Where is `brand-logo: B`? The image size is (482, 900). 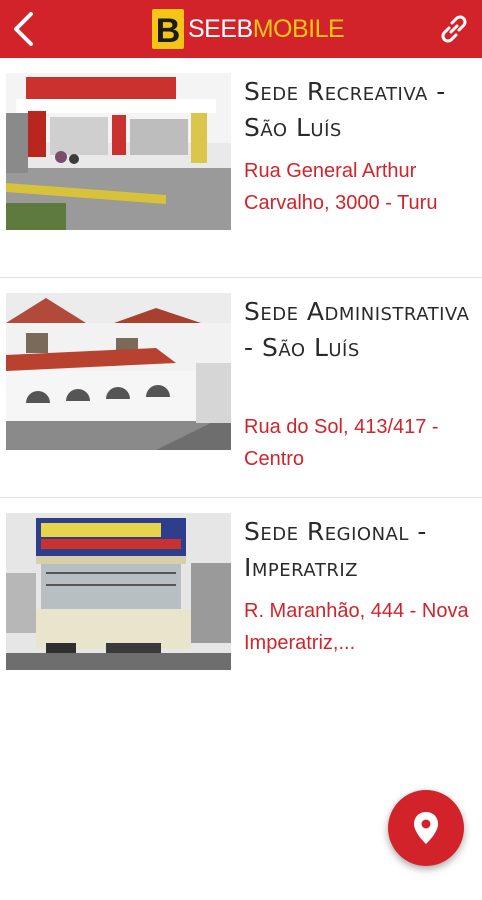 brand-logo: B is located at coordinates (168, 29).